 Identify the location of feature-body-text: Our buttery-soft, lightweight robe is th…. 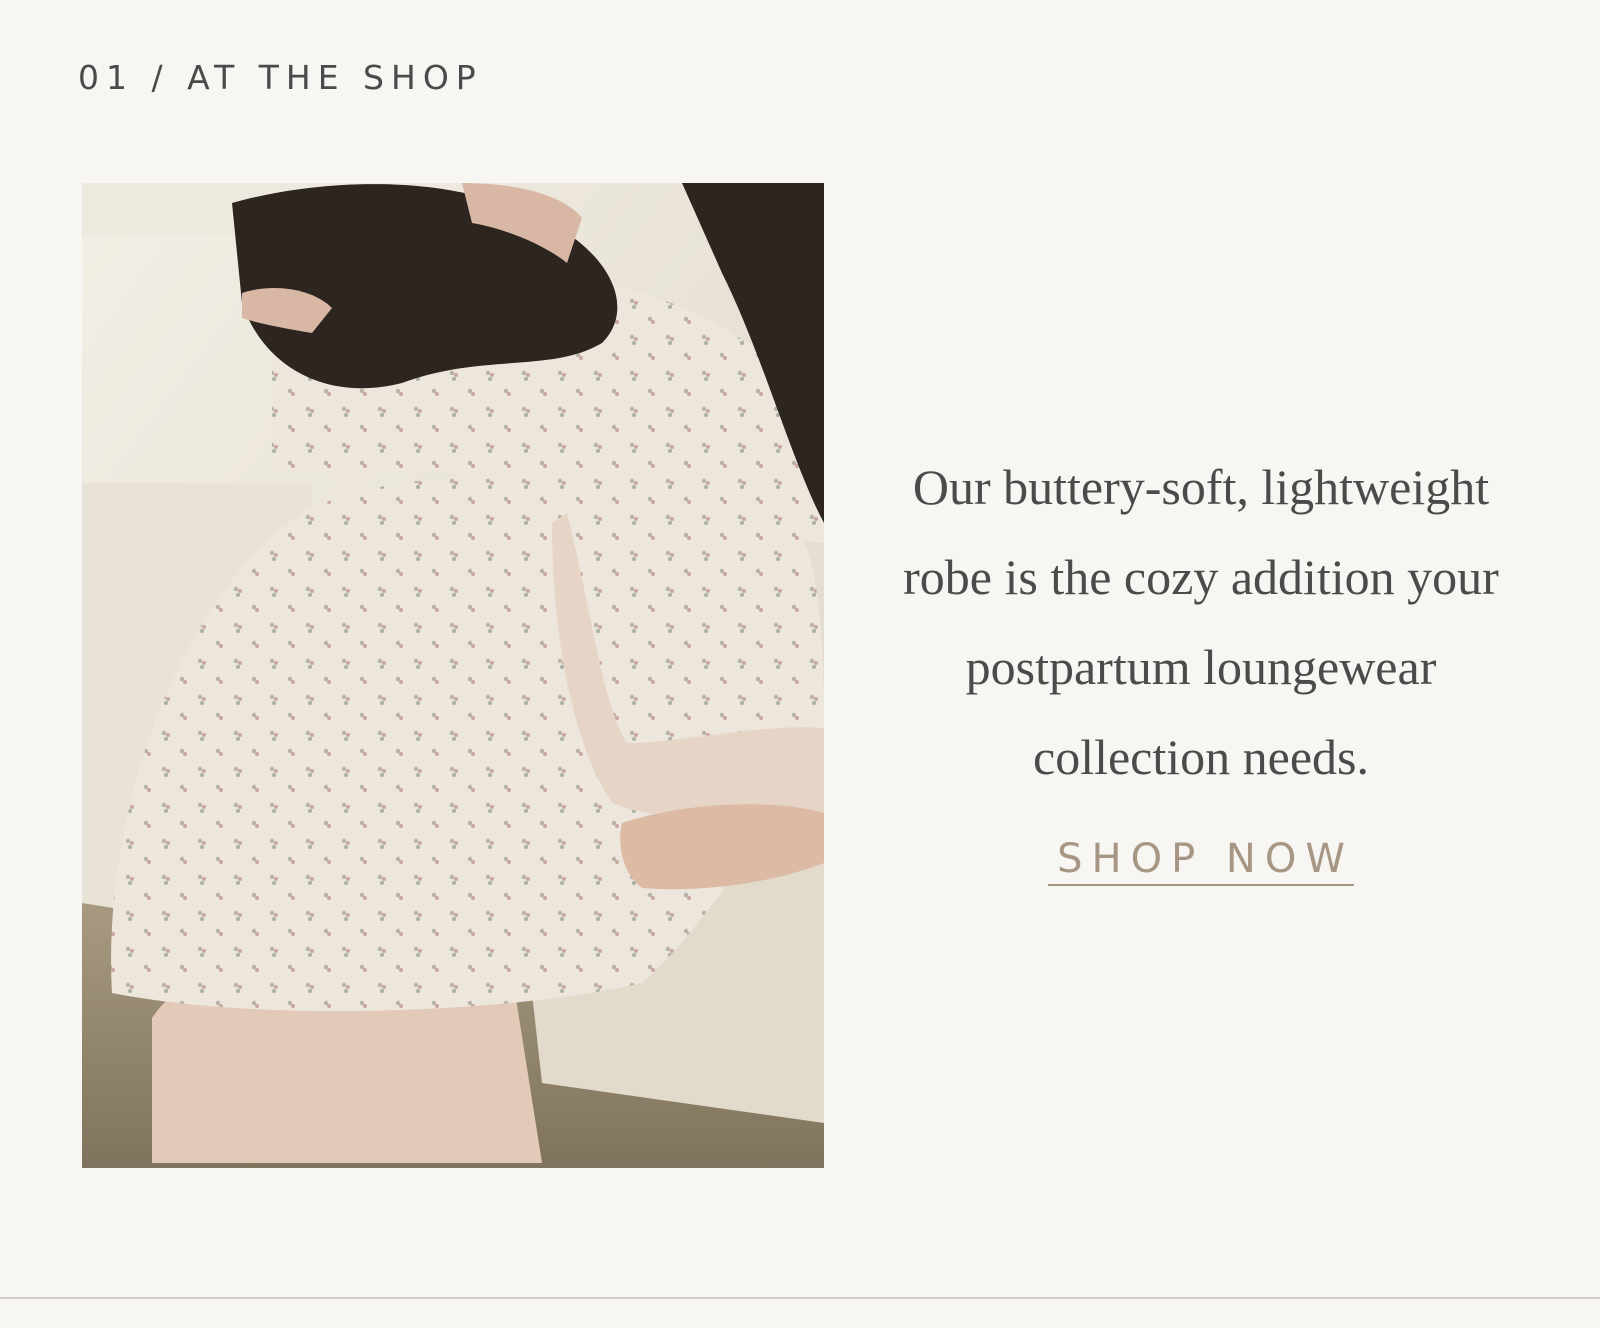
(1201, 622).